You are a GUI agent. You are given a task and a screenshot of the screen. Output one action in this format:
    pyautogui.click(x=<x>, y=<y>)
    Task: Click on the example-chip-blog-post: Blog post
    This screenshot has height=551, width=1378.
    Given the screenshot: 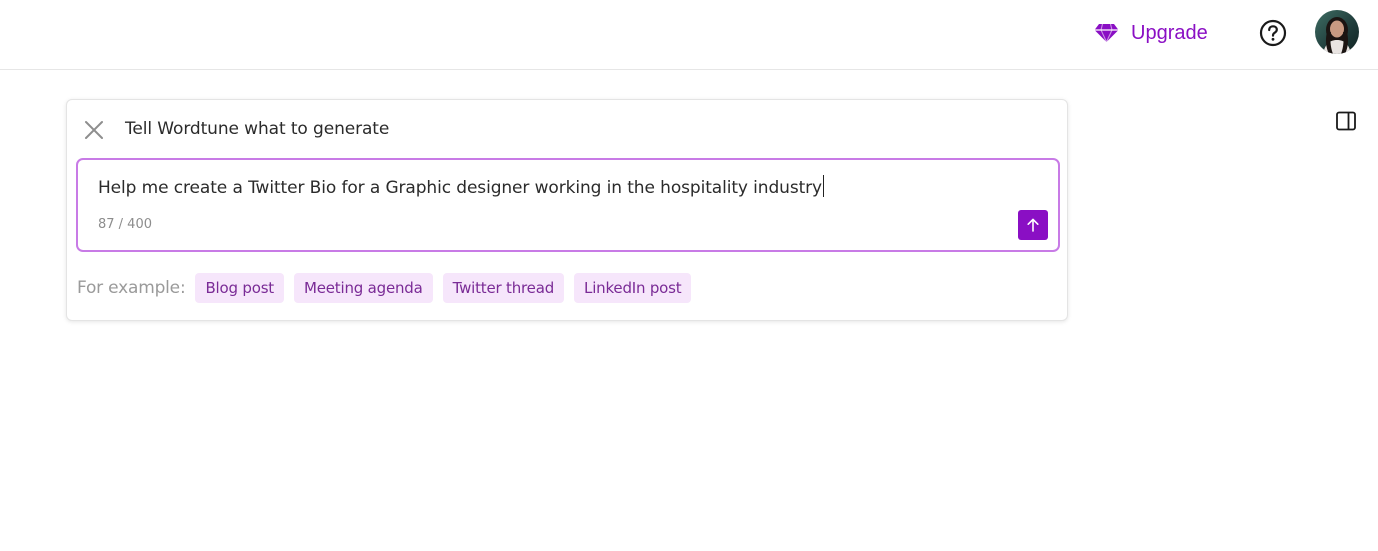 What is the action you would take?
    pyautogui.click(x=239, y=288)
    